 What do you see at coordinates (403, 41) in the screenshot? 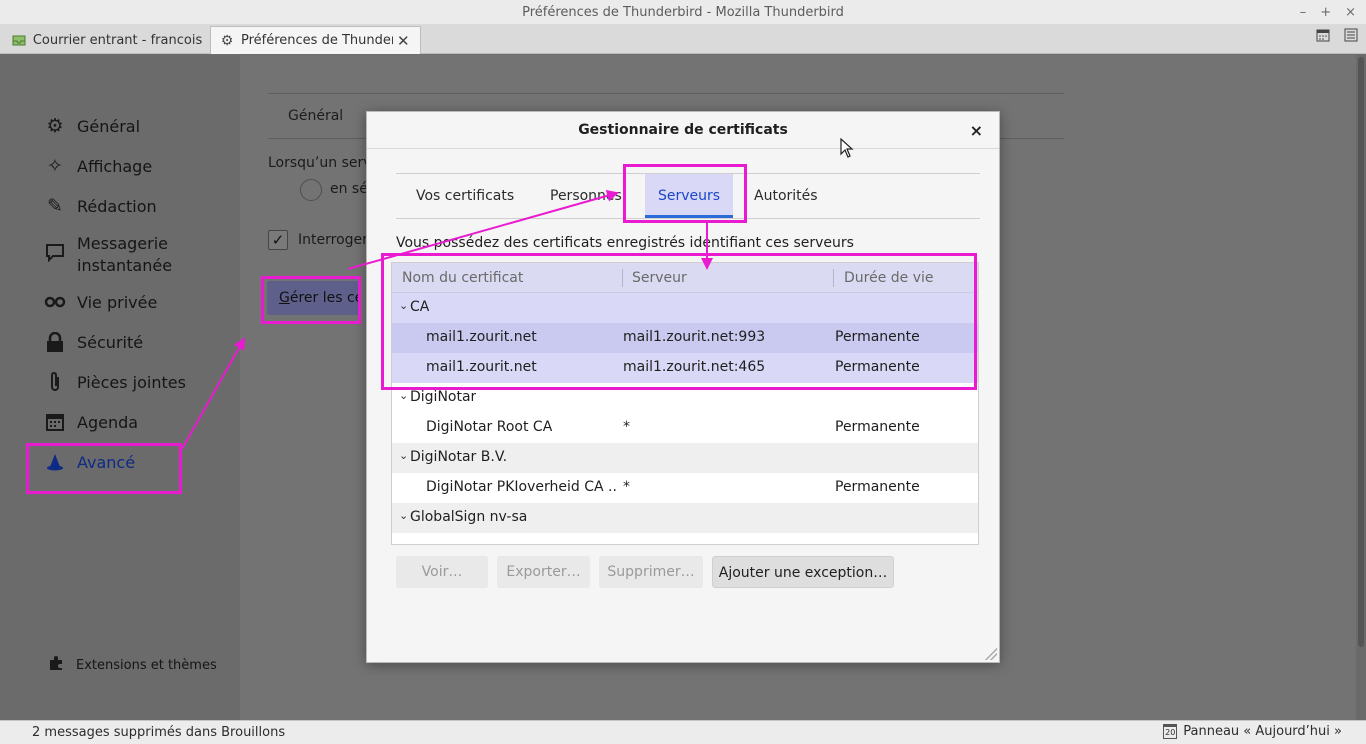
I see `close-tab-icon: ✕` at bounding box center [403, 41].